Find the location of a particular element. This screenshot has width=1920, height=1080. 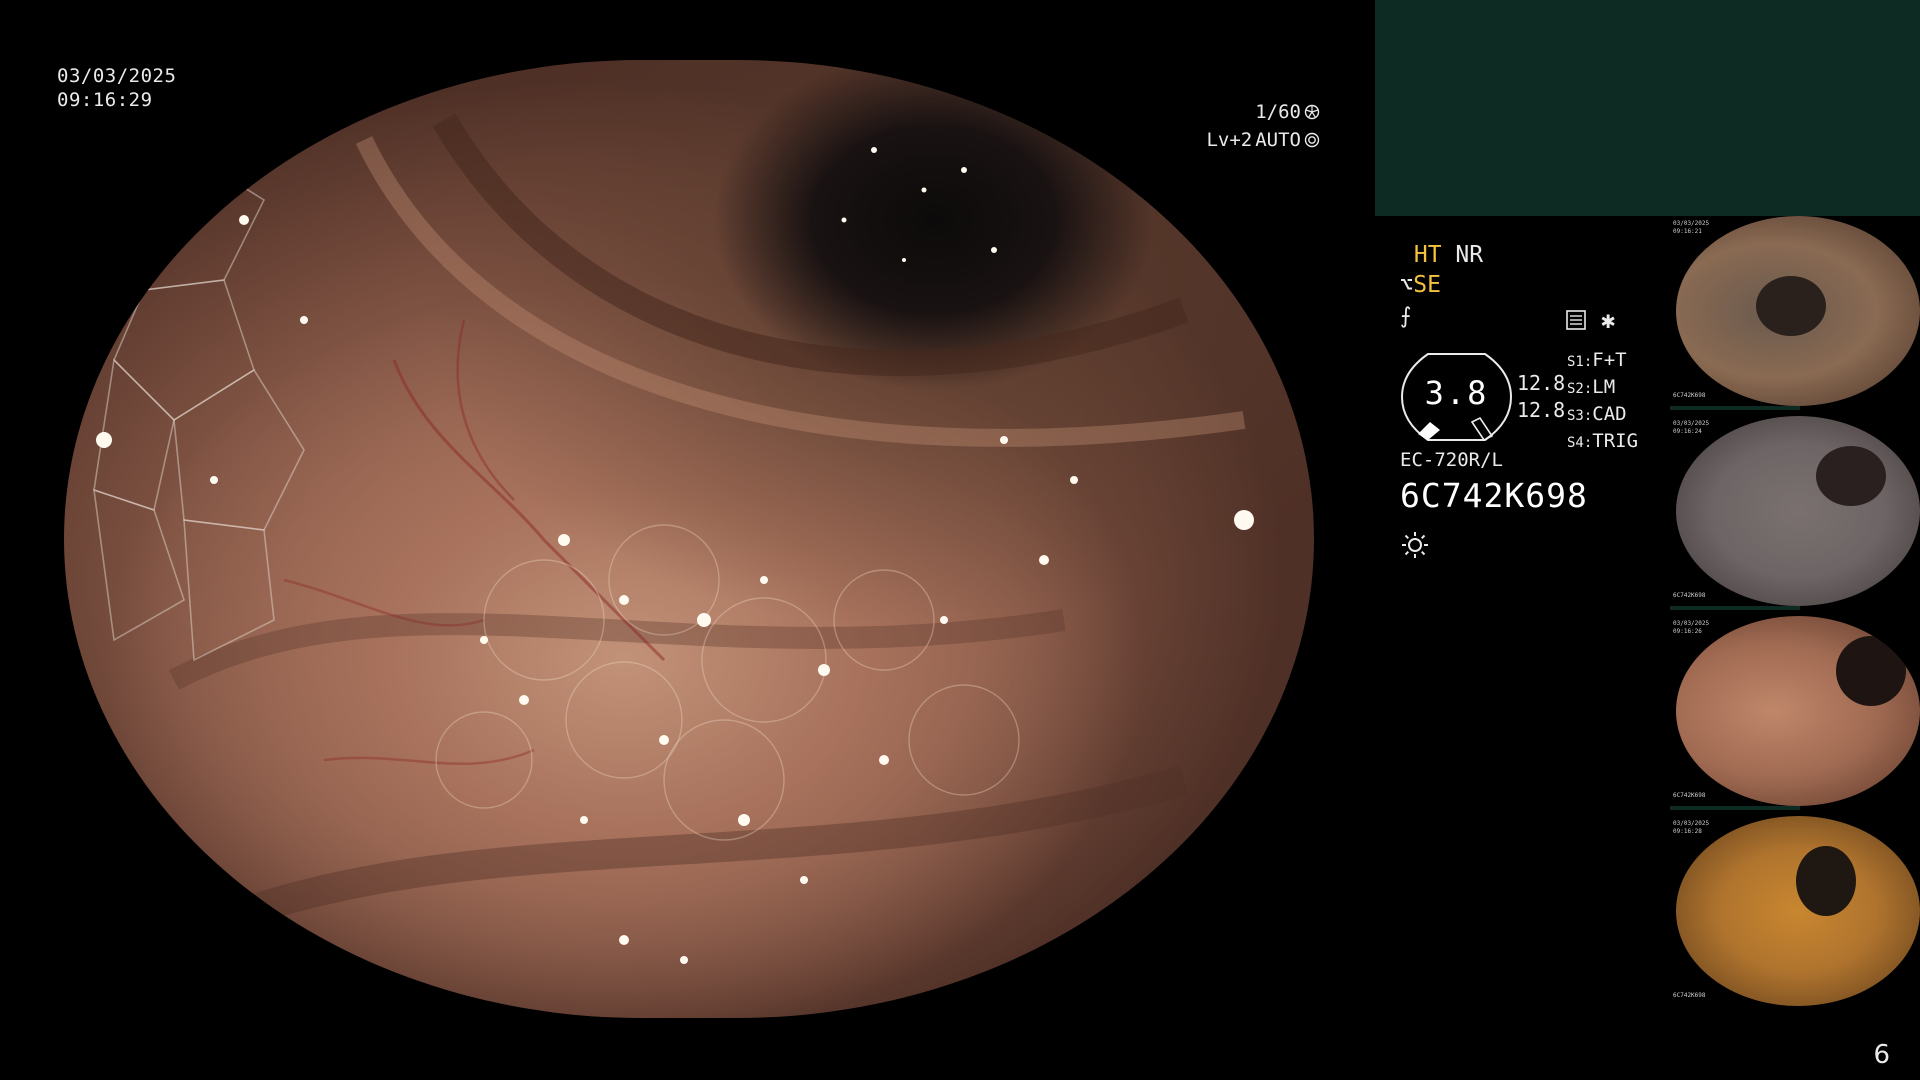

document-icon is located at coordinates (1576, 320).